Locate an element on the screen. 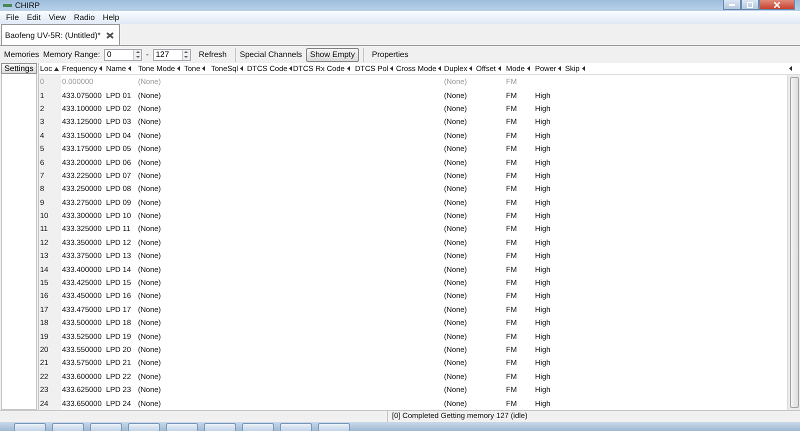 The height and width of the screenshot is (431, 800). minimize-icon is located at coordinates (732, 4).